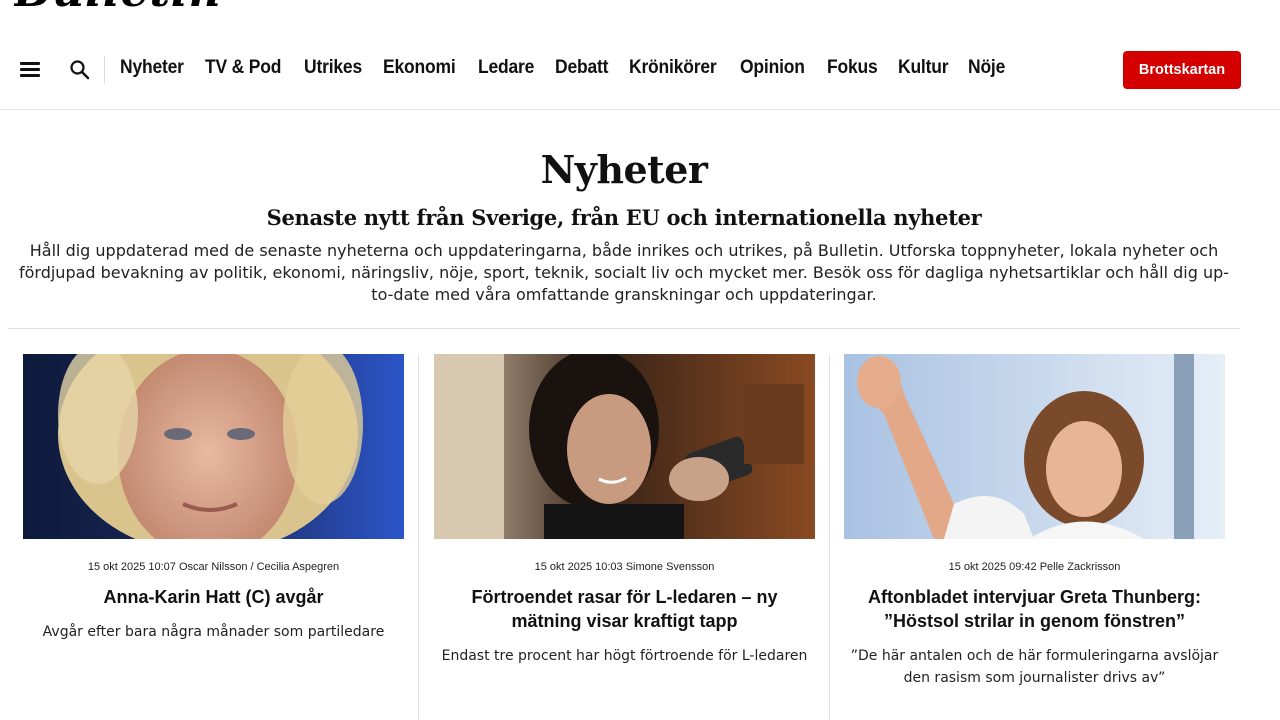 Image resolution: width=1280 pixels, height=720 pixels. I want to click on site-logo: Bulletin, so click(118, 5).